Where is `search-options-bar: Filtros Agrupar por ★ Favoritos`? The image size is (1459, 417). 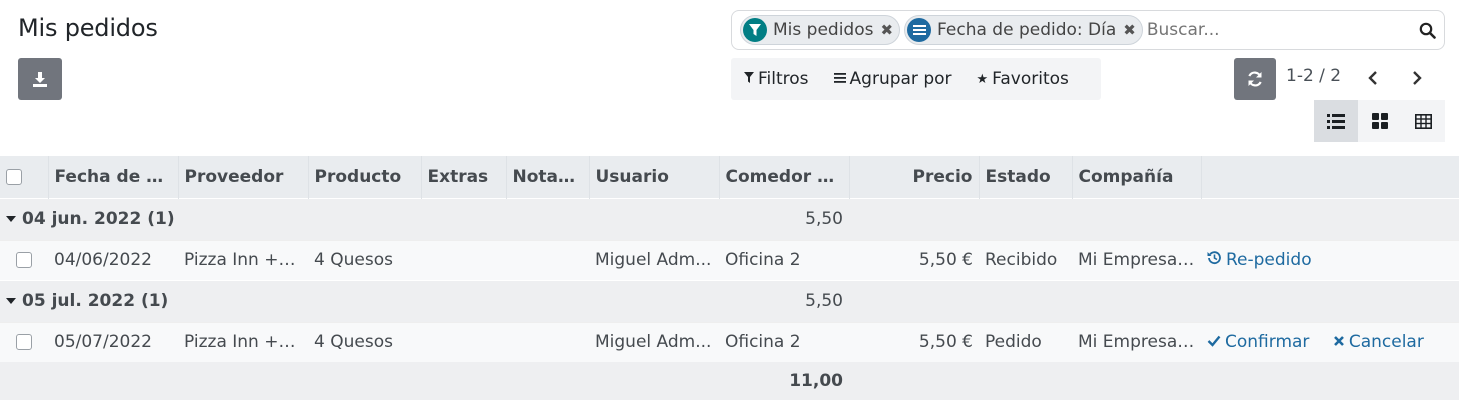 search-options-bar: Filtros Agrupar por ★ Favoritos is located at coordinates (916, 79).